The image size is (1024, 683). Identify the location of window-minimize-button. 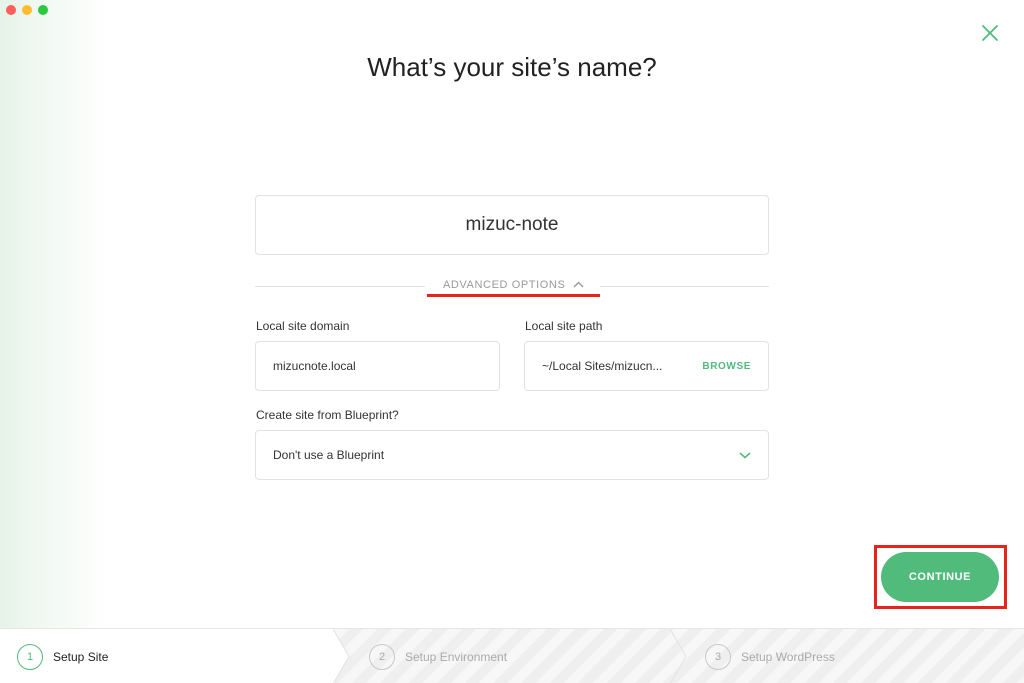
(27, 10).